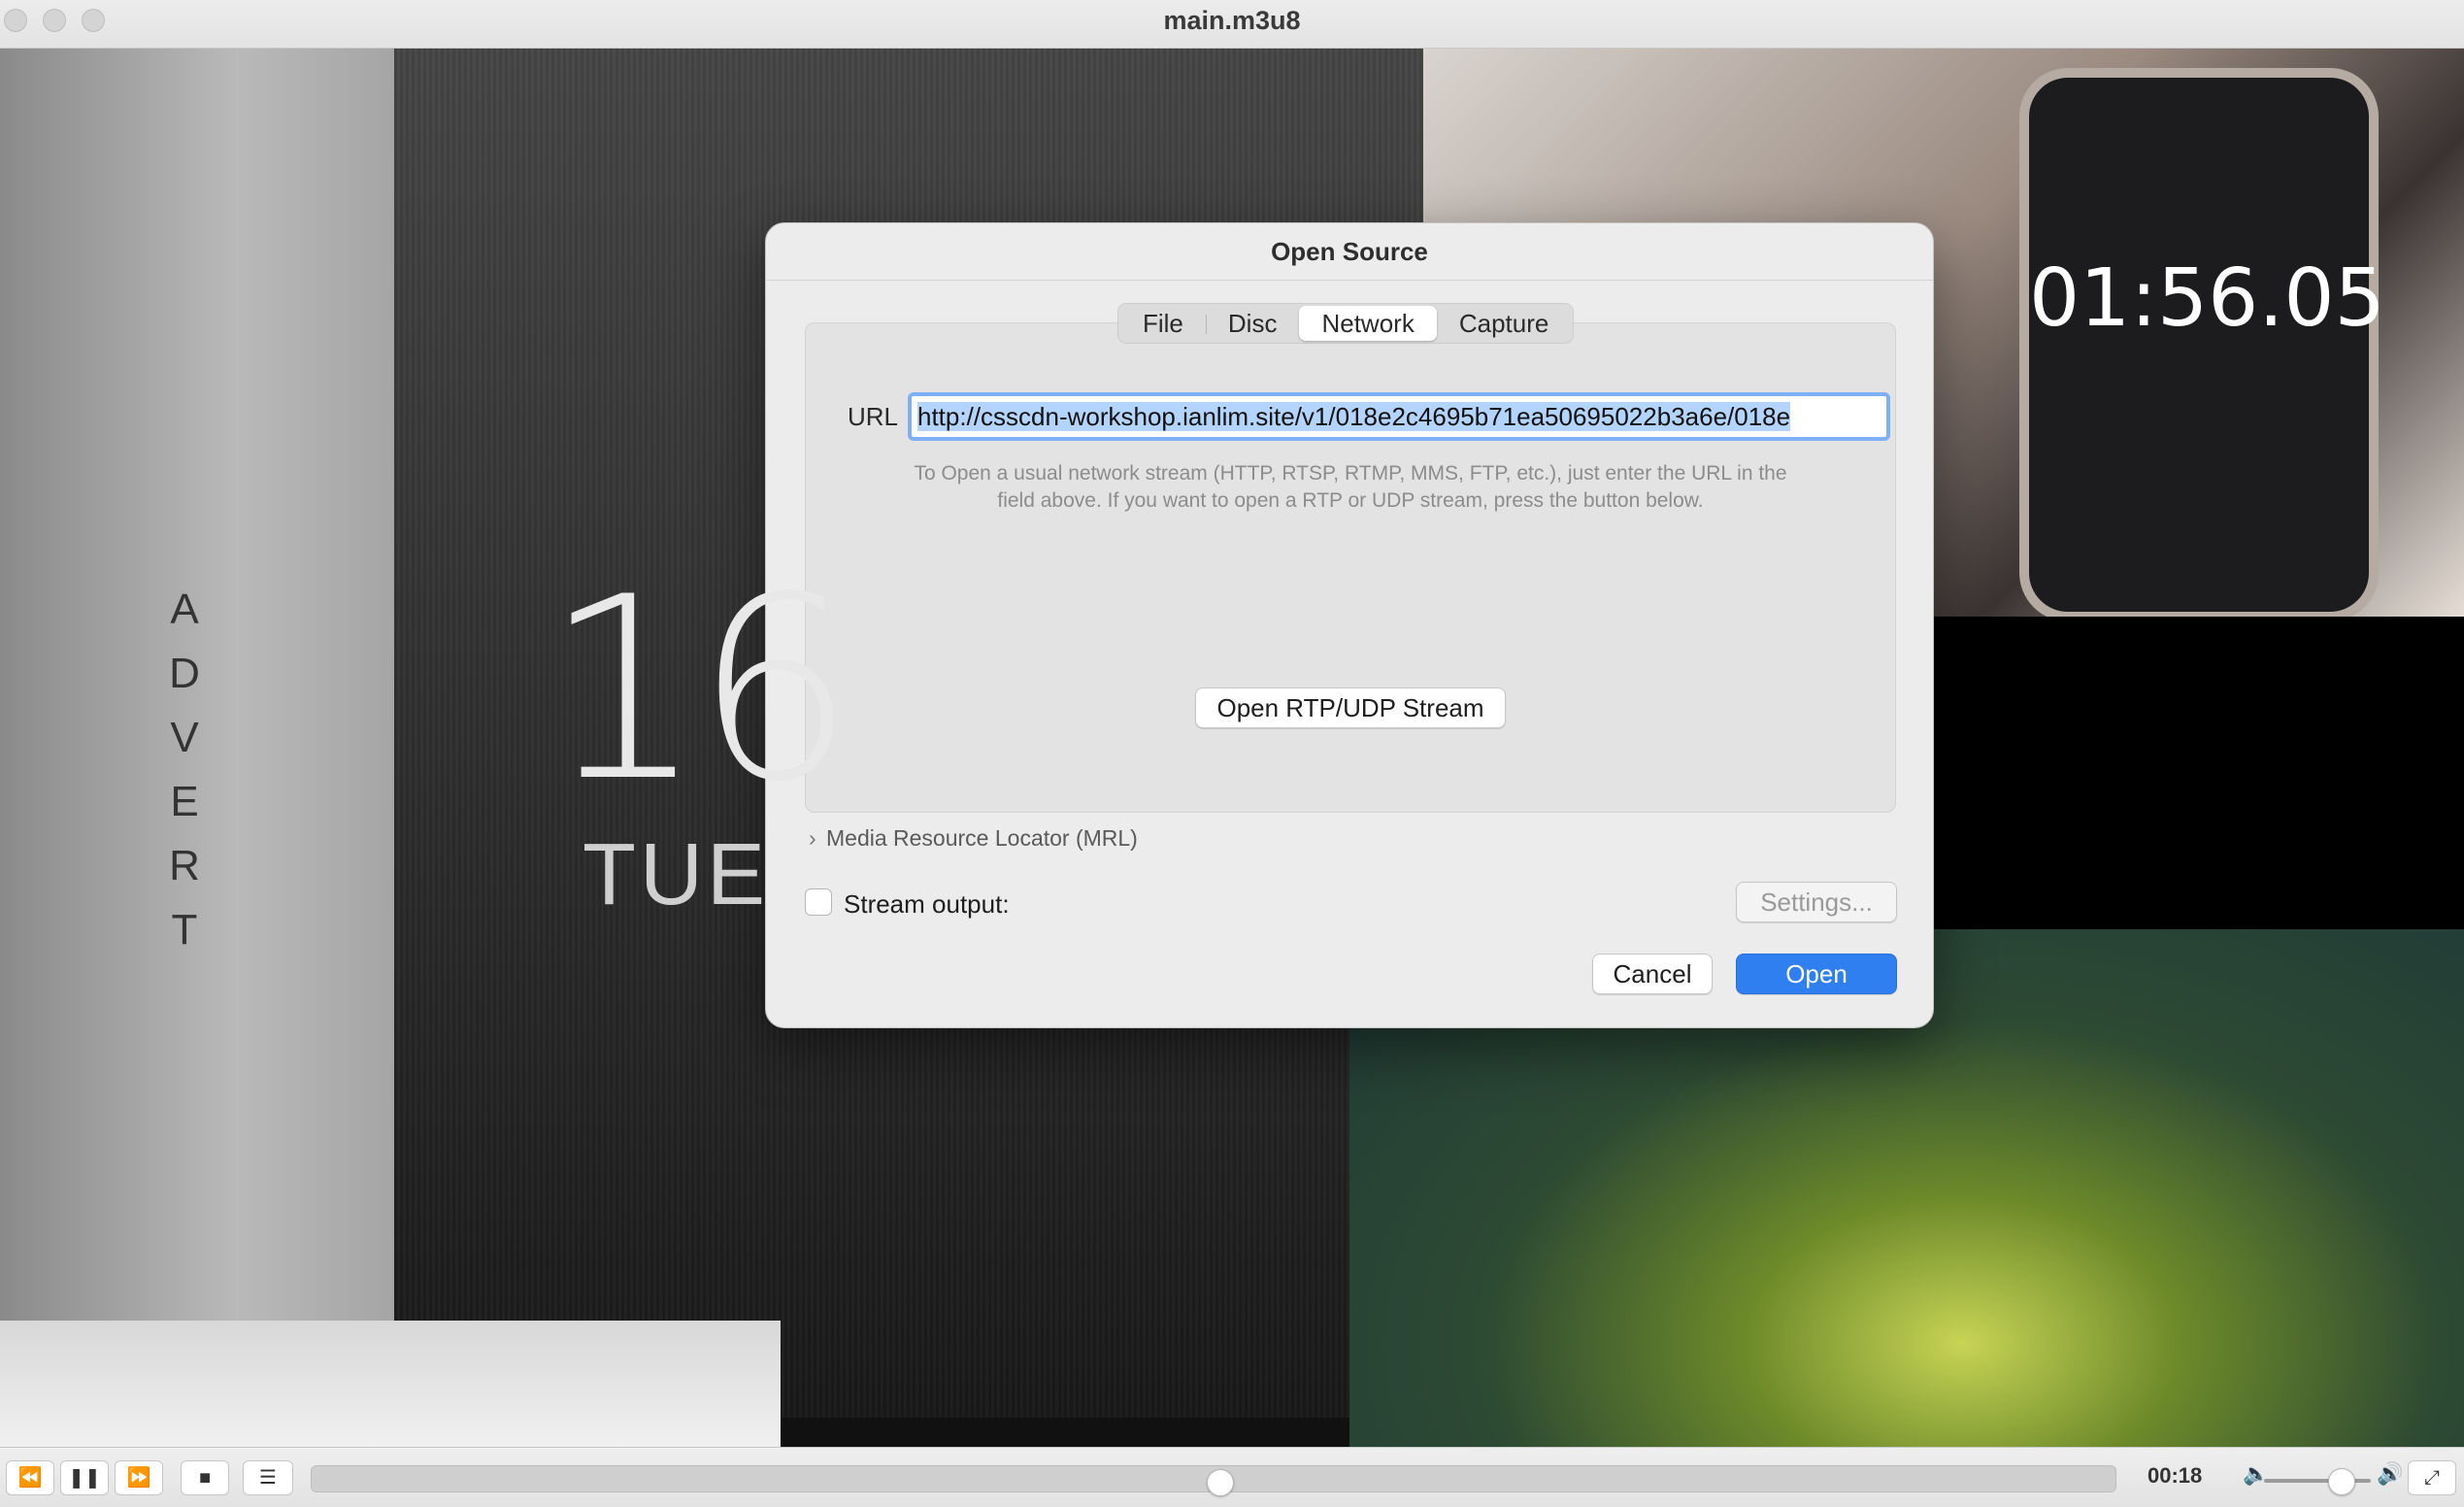 This screenshot has width=2464, height=1507. I want to click on fullscreen-button: ⤢, so click(2432, 1477).